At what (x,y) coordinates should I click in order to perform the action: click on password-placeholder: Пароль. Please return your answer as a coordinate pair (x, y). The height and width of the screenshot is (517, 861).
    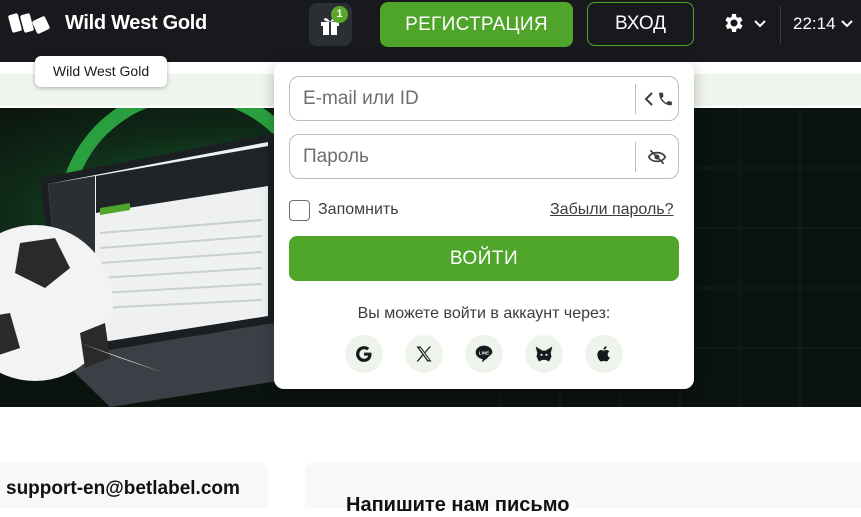
    Looking at the image, I should click on (336, 156).